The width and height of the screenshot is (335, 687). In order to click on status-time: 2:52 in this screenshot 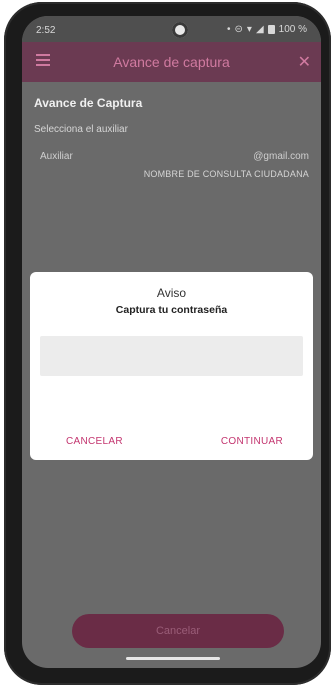, I will do `click(46, 30)`.